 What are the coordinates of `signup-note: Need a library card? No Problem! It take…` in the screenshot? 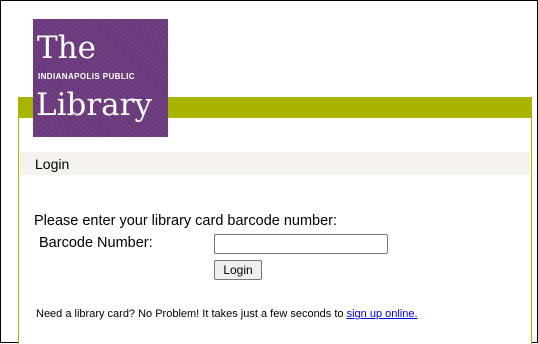 It's located at (256, 314).